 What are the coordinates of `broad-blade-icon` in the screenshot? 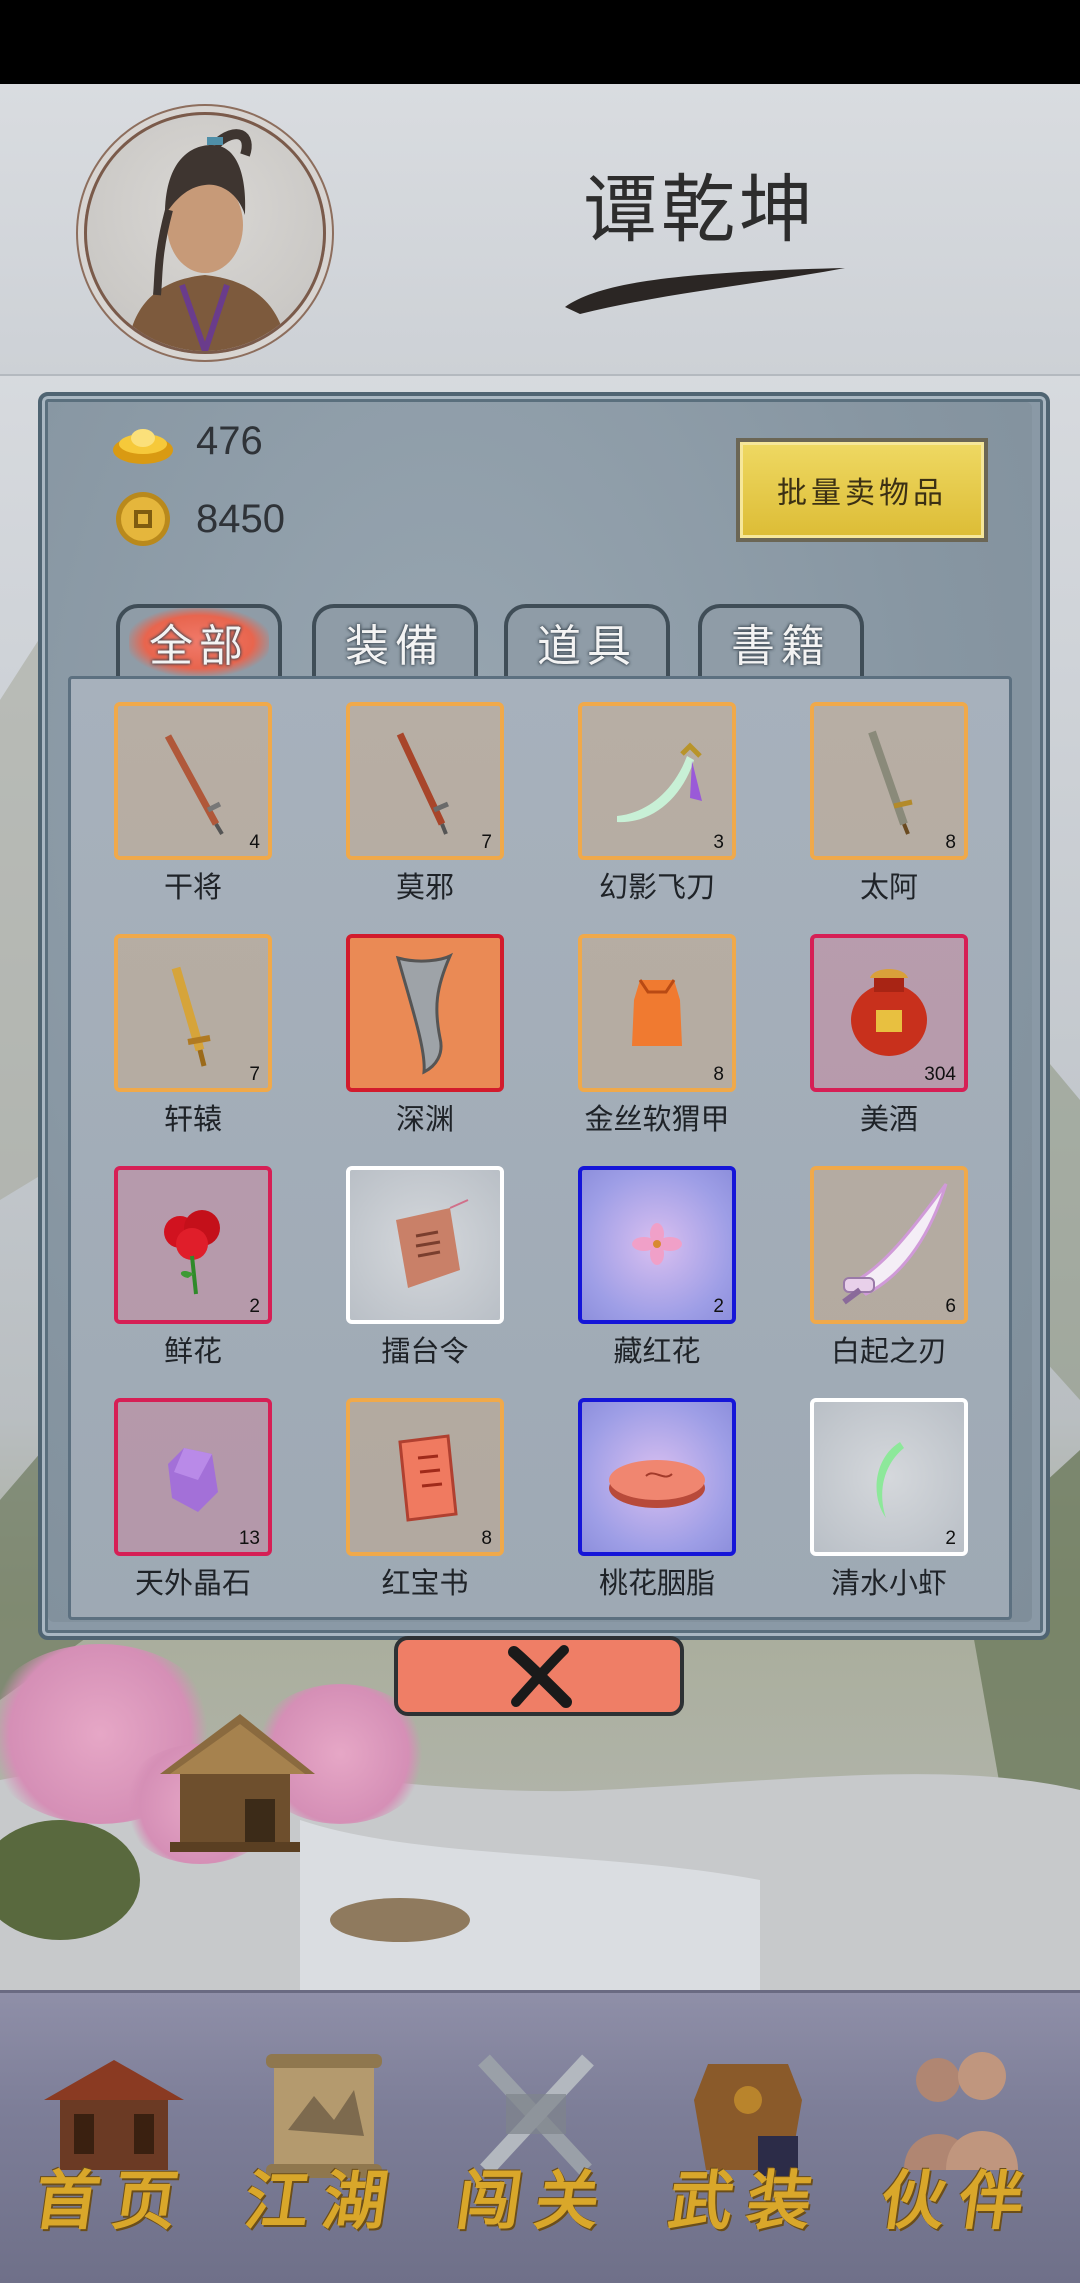 It's located at (424, 1013).